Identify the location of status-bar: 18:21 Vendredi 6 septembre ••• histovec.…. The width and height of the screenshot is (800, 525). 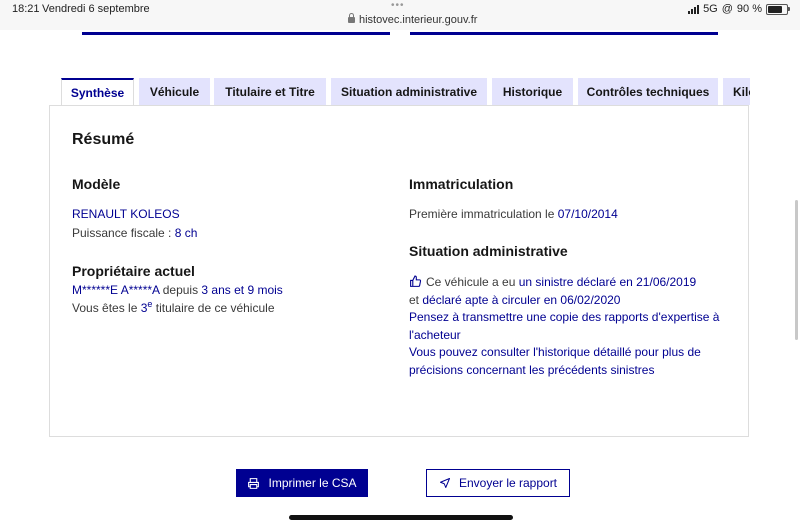
(400, 15).